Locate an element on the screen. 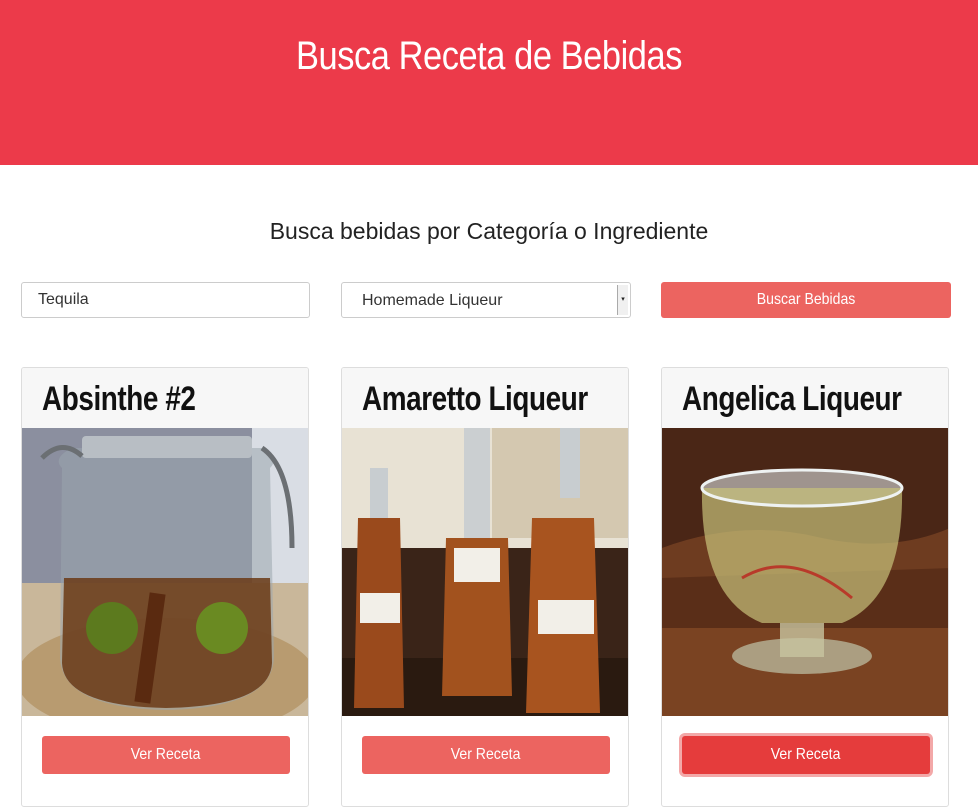 This screenshot has height=807, width=978. drink-name: Angelica Liqueur is located at coordinates (792, 399).